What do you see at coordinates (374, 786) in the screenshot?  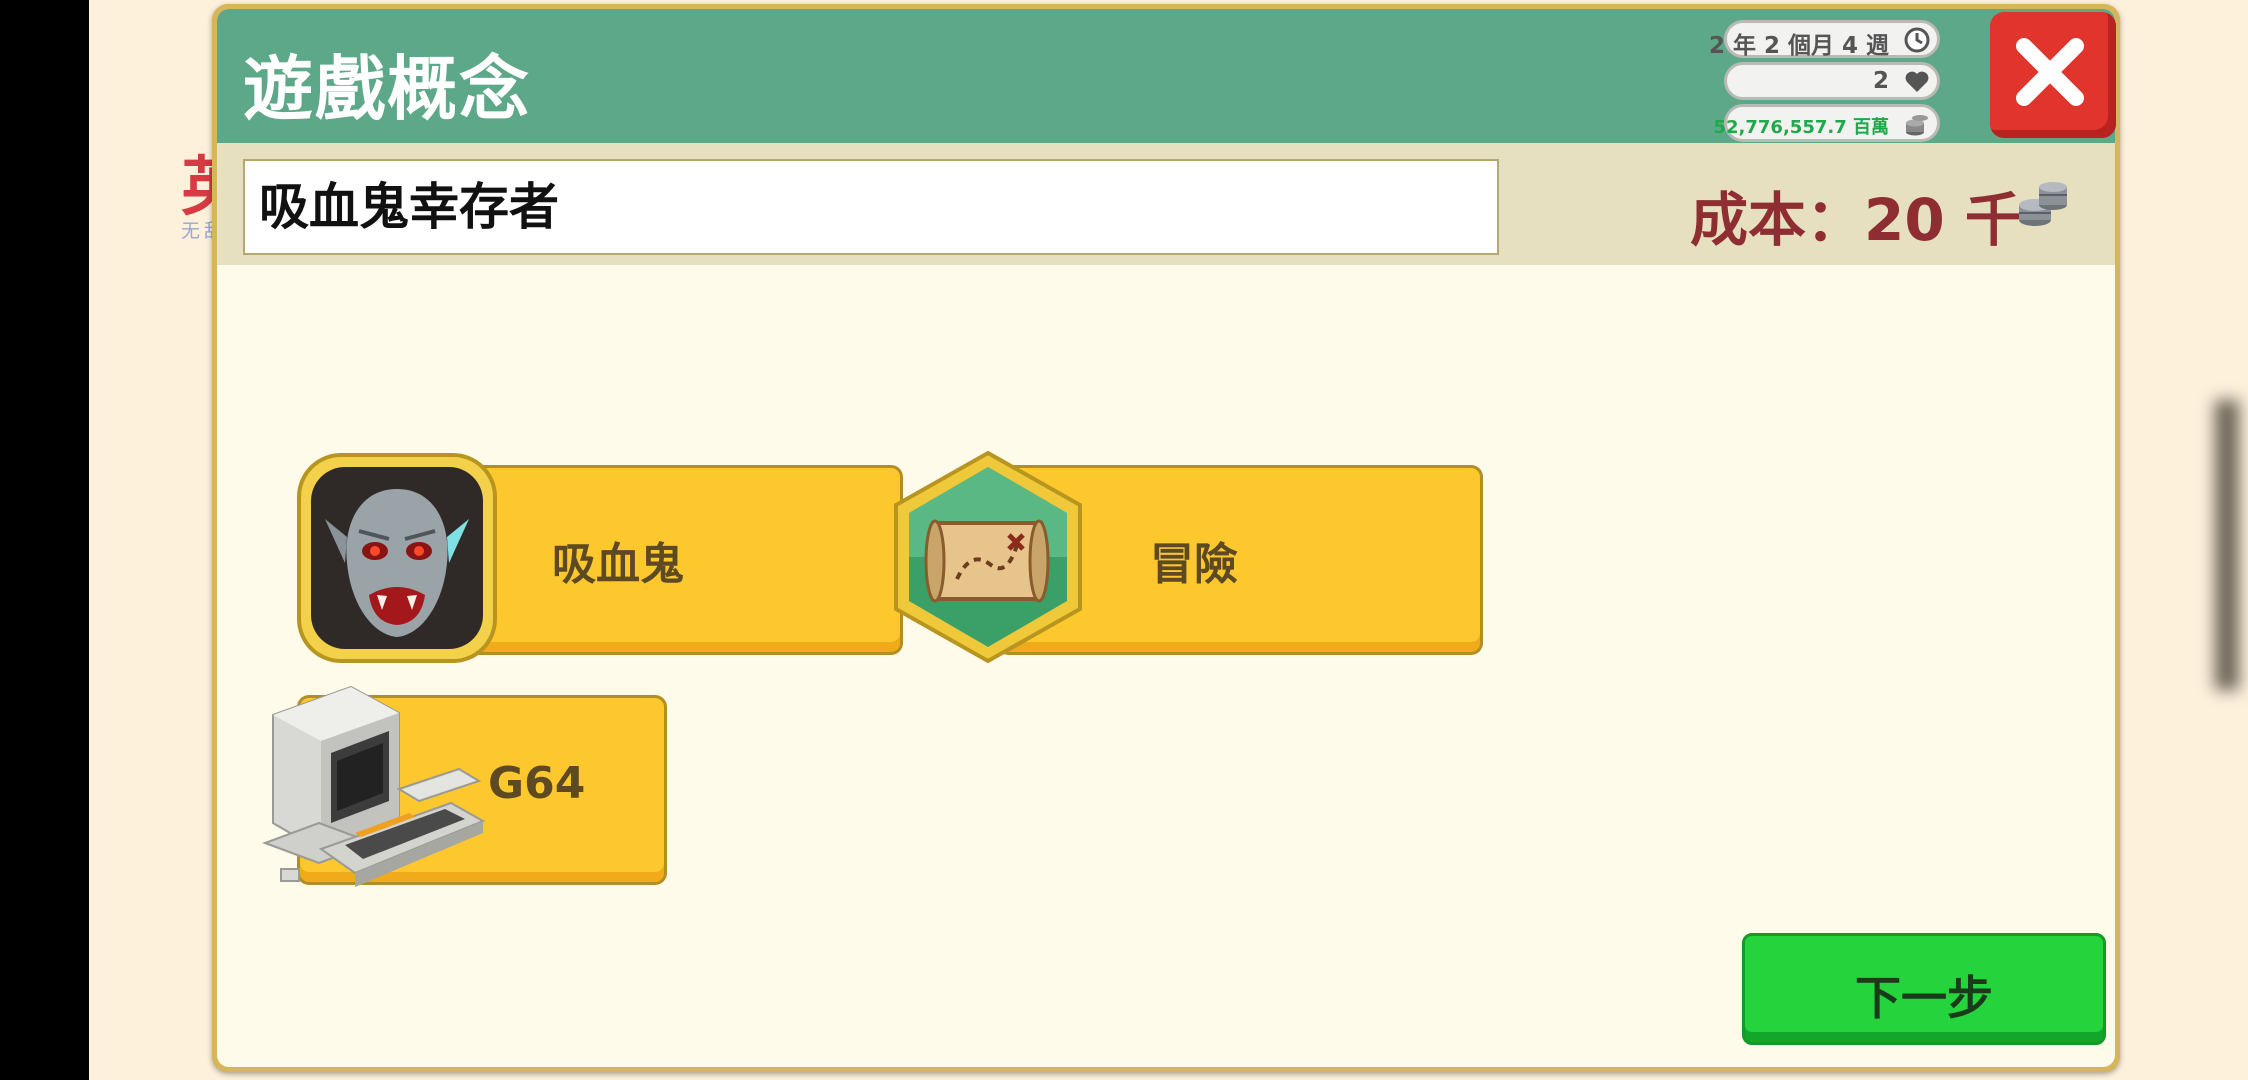 I see `retro-computer-icon` at bounding box center [374, 786].